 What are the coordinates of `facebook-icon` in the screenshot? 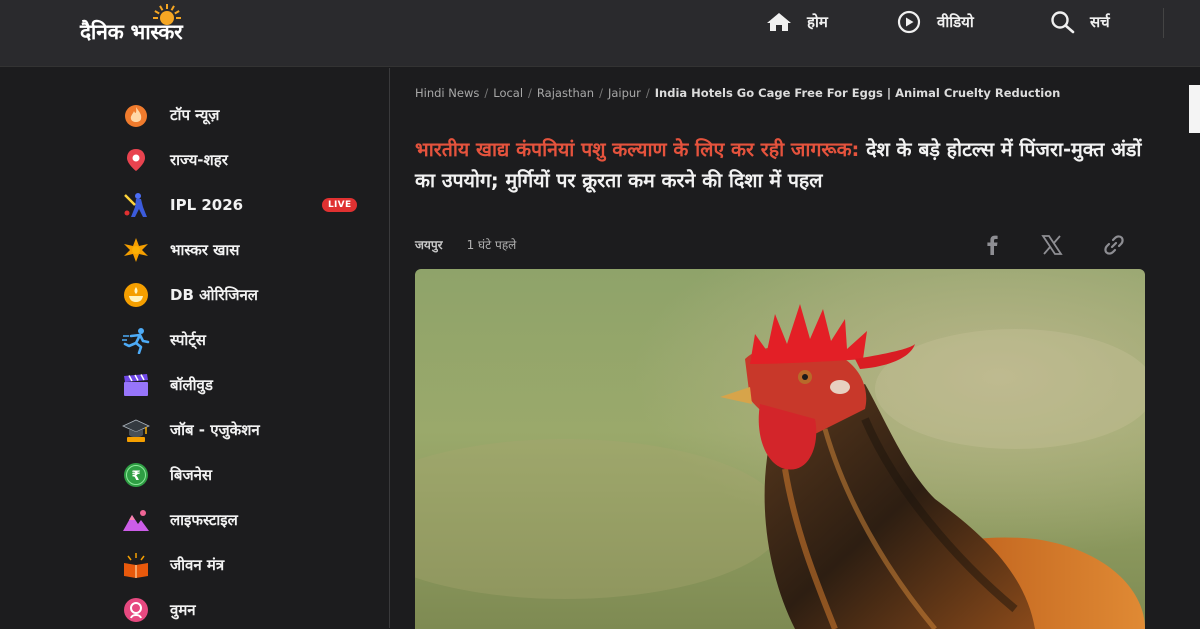 It's located at (992, 245).